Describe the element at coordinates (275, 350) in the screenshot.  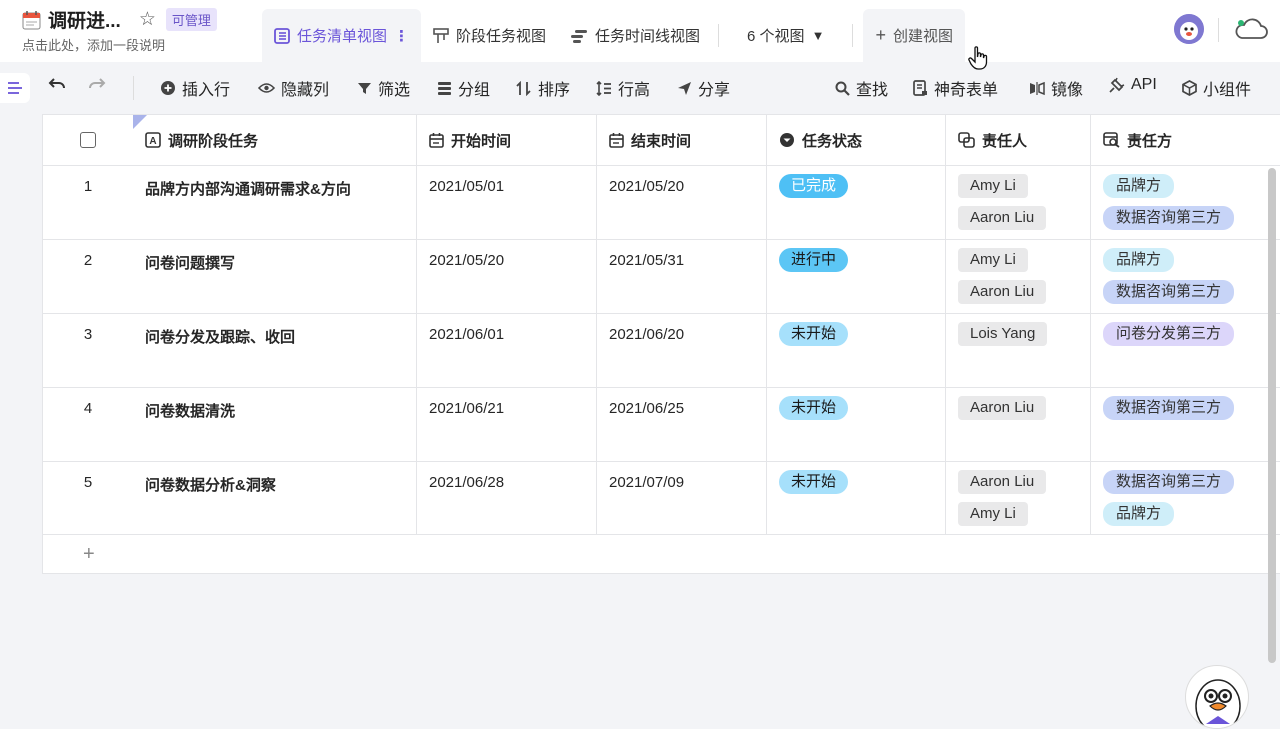
I see `task-cell: 问卷分发及跟踪、收回` at that location.